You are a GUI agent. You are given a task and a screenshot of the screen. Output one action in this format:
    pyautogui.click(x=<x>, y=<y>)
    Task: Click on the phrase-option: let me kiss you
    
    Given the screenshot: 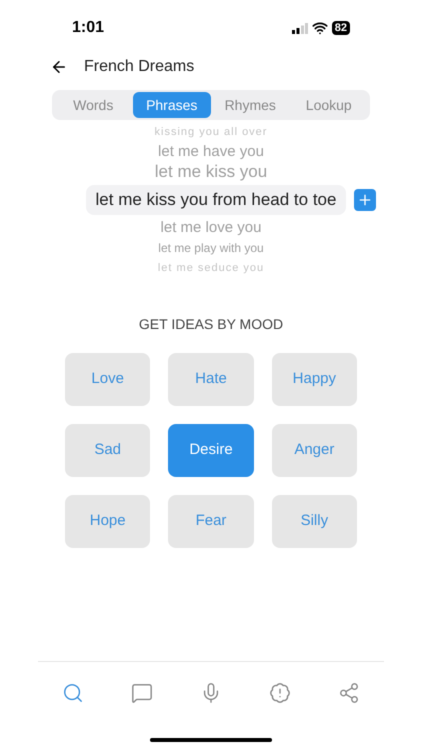 What is the action you would take?
    pyautogui.click(x=211, y=172)
    